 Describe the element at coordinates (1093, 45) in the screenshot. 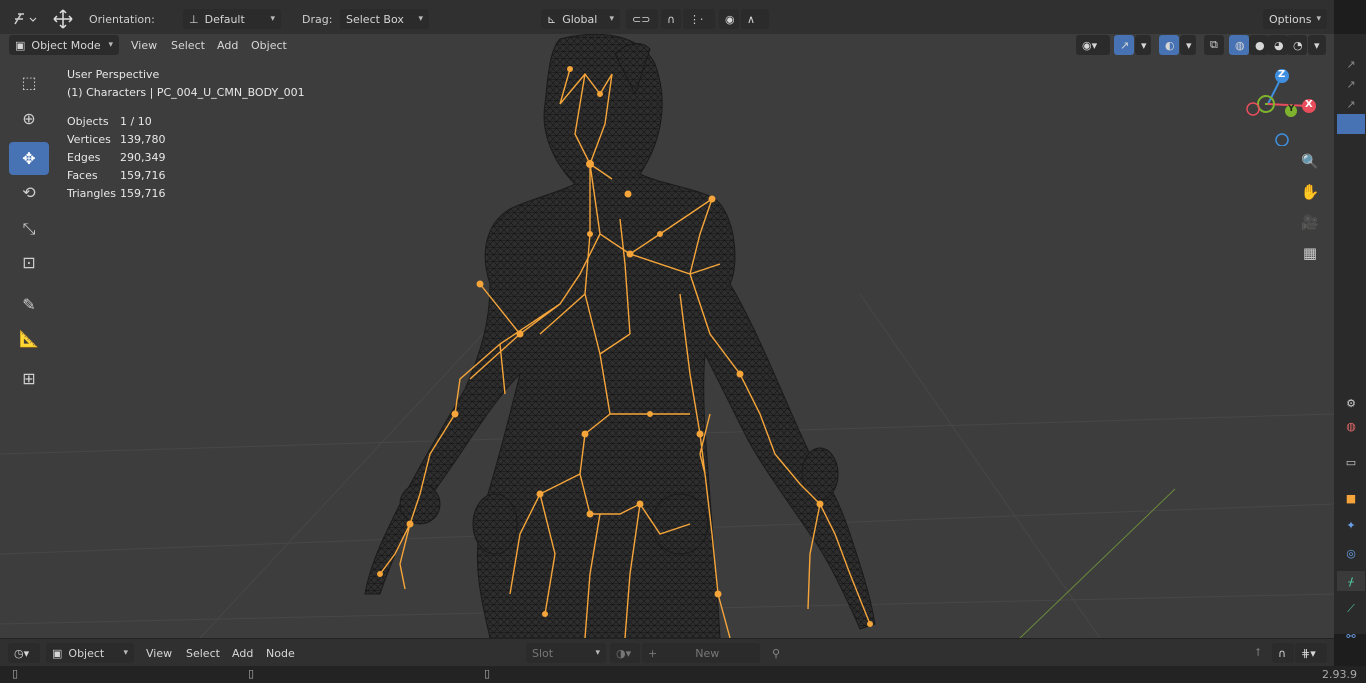

I see `visibility-dropdown: ◉▾` at that location.